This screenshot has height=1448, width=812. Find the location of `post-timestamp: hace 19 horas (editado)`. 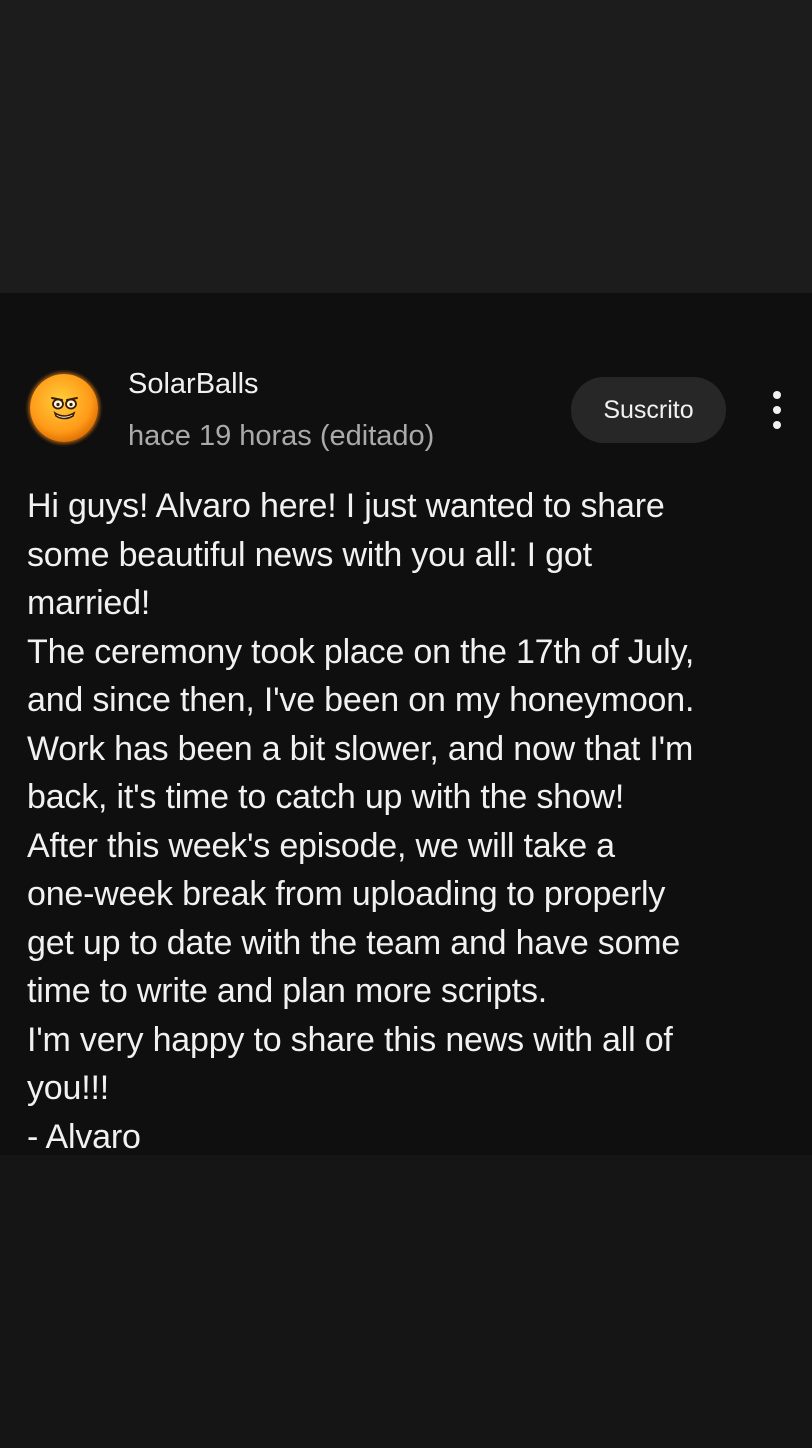

post-timestamp: hace 19 horas (editado) is located at coordinates (281, 436).